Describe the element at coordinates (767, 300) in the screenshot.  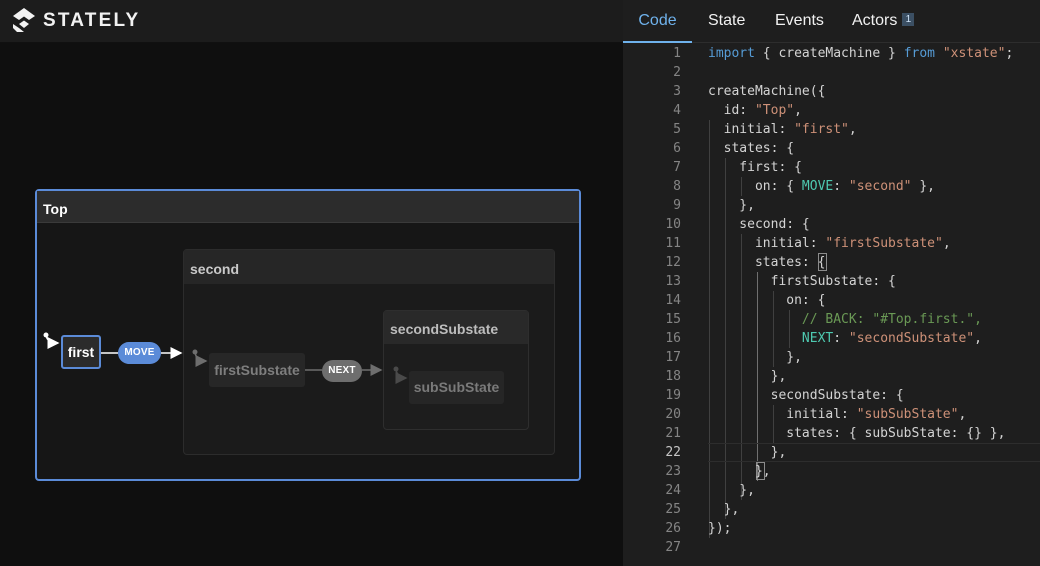
I see `code-token: on: {` at that location.